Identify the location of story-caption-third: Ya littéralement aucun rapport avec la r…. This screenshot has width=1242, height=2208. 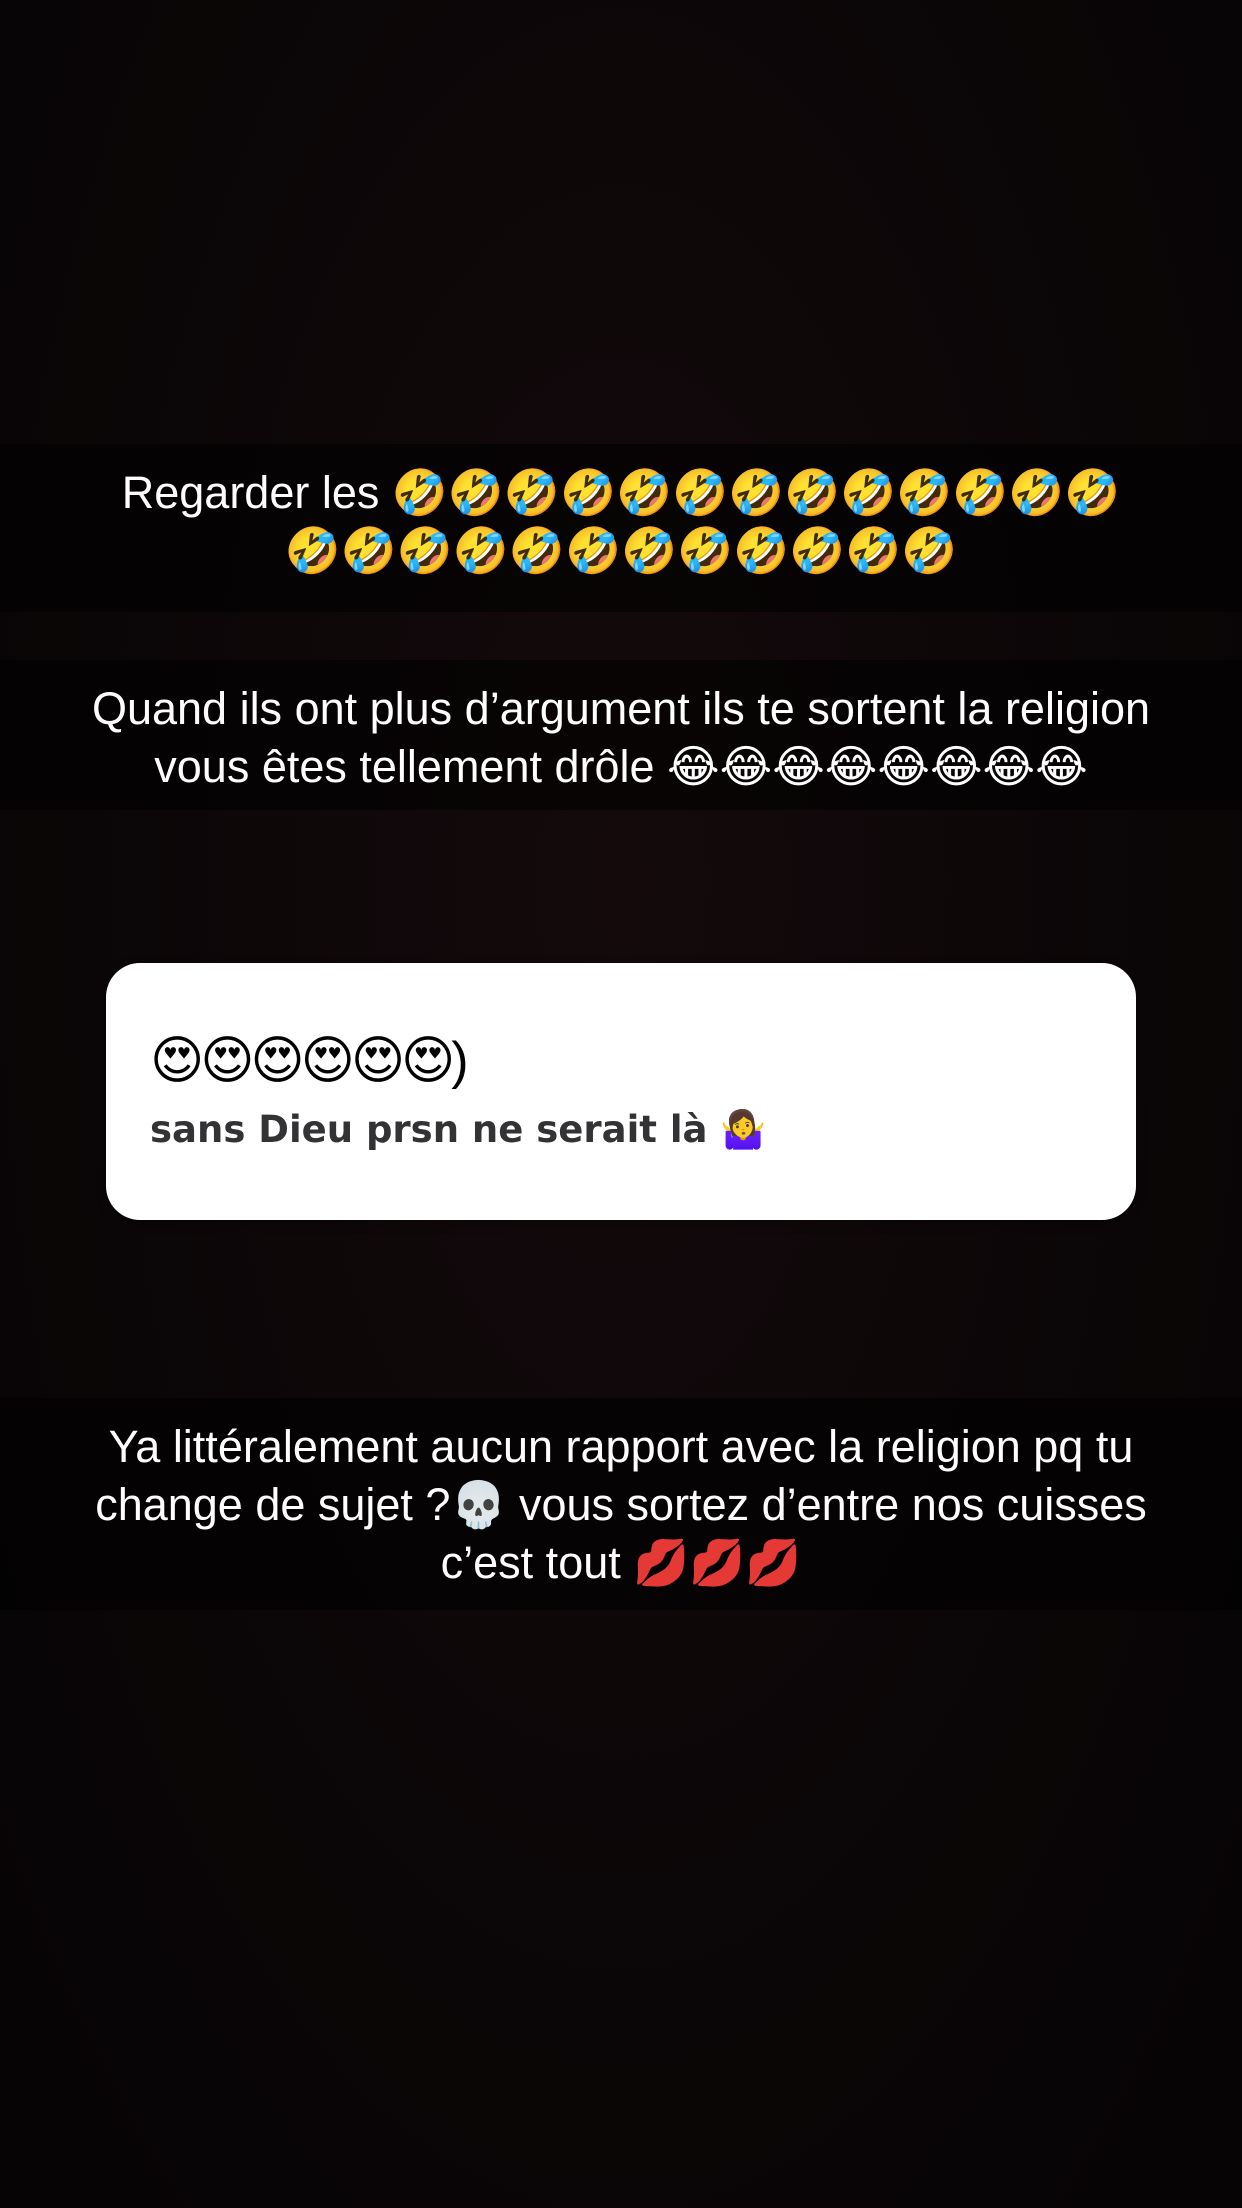
(621, 1504).